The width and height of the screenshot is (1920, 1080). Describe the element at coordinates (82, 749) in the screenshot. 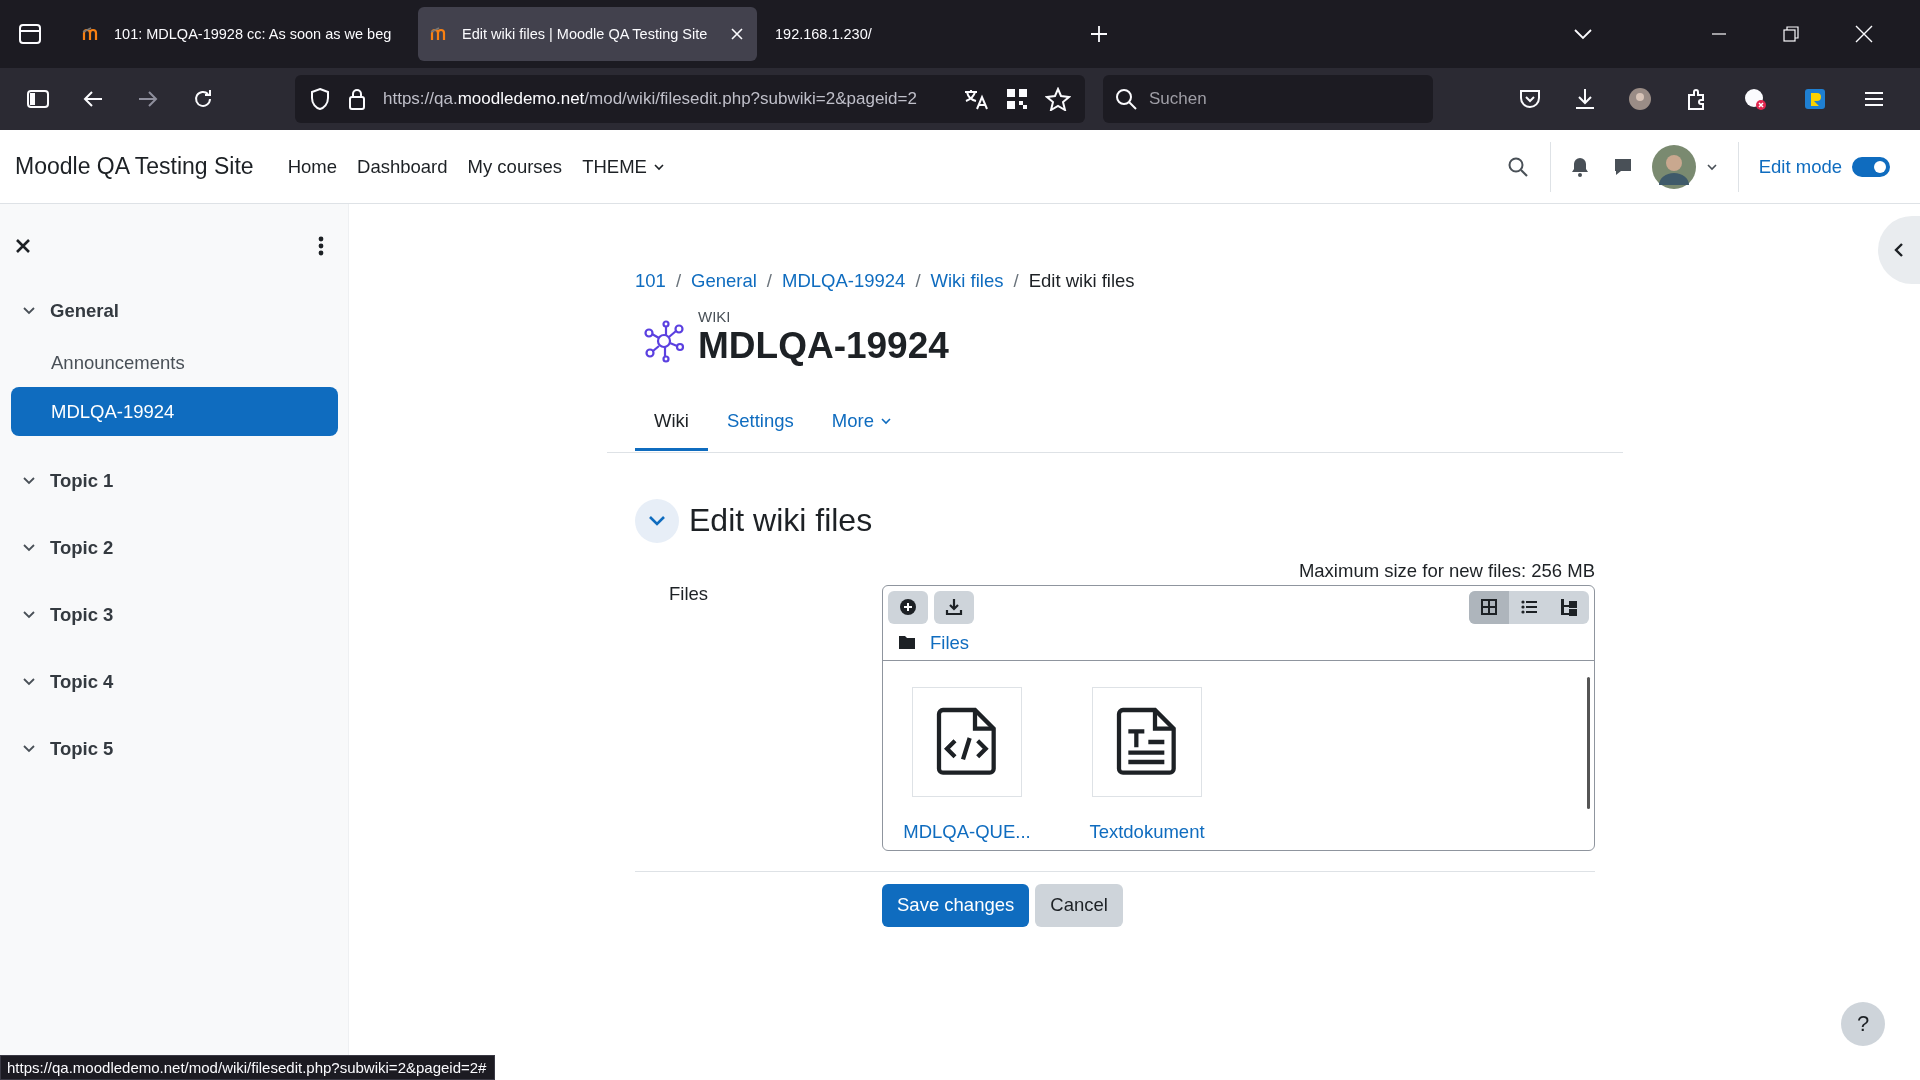

I see `section-title: Topic 5` at that location.